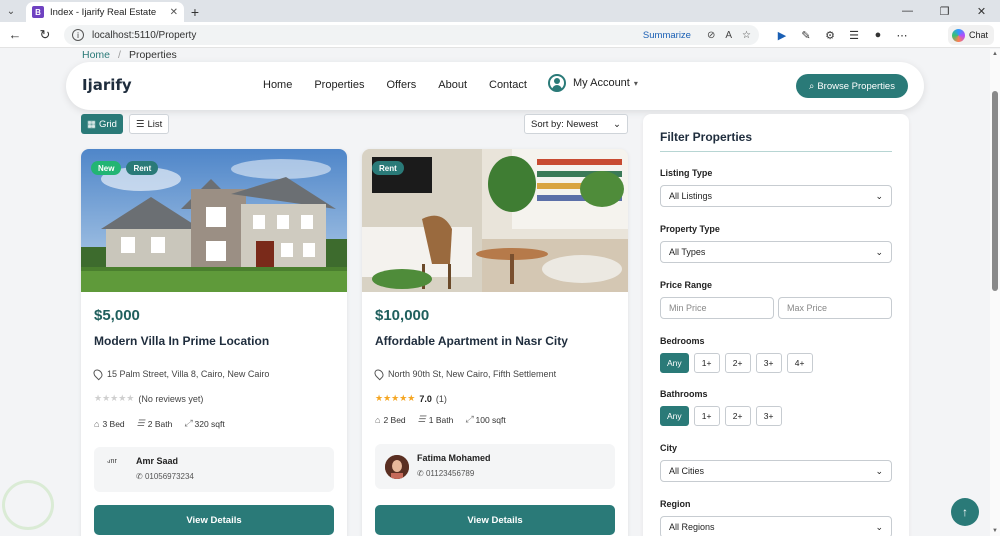 This screenshot has width=1000, height=536. What do you see at coordinates (684, 394) in the screenshot?
I see `bathrooms-label: Bathrooms` at bounding box center [684, 394].